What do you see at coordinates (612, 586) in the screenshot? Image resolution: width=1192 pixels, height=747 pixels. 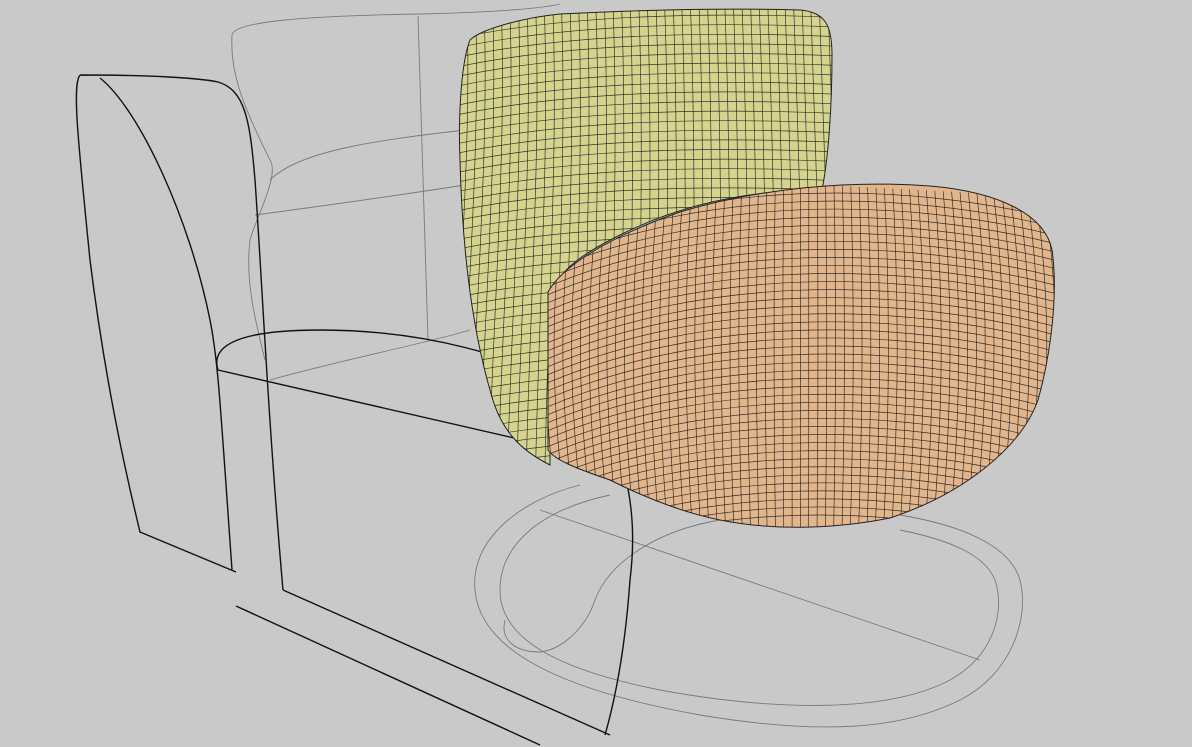 I see `base-cutout-curve` at bounding box center [612, 586].